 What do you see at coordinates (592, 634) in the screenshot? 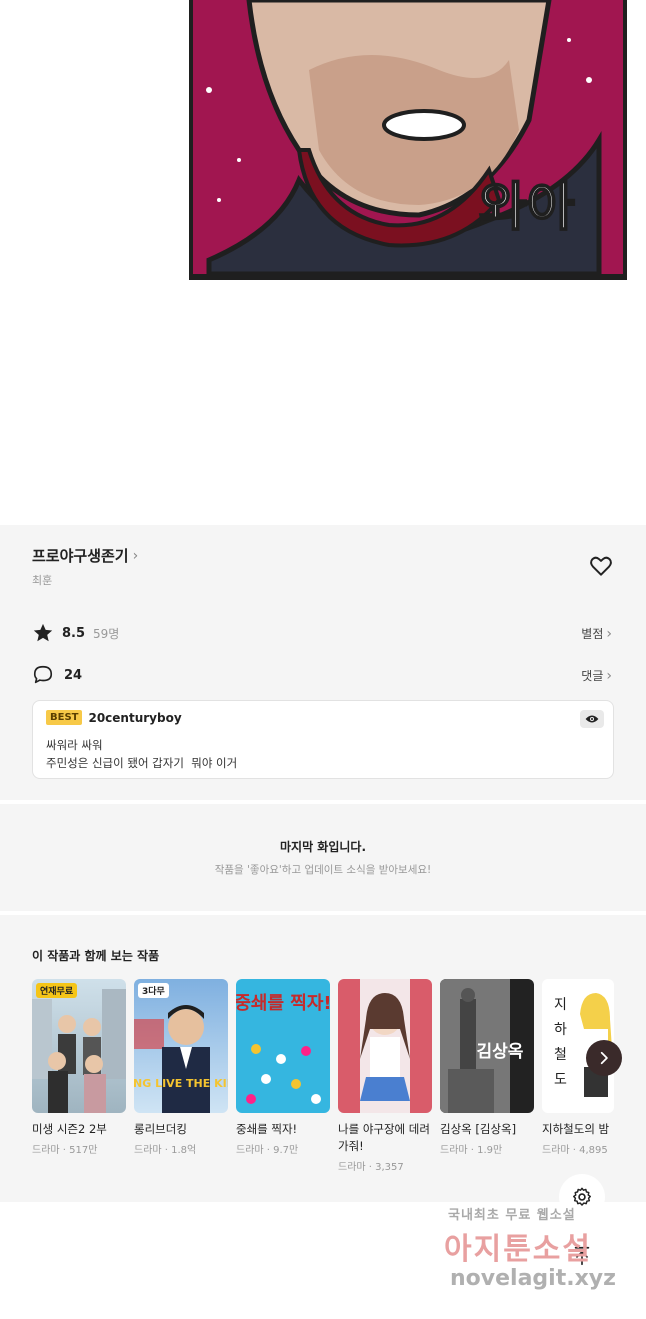
I see `rating-link-label: 별점` at bounding box center [592, 634].